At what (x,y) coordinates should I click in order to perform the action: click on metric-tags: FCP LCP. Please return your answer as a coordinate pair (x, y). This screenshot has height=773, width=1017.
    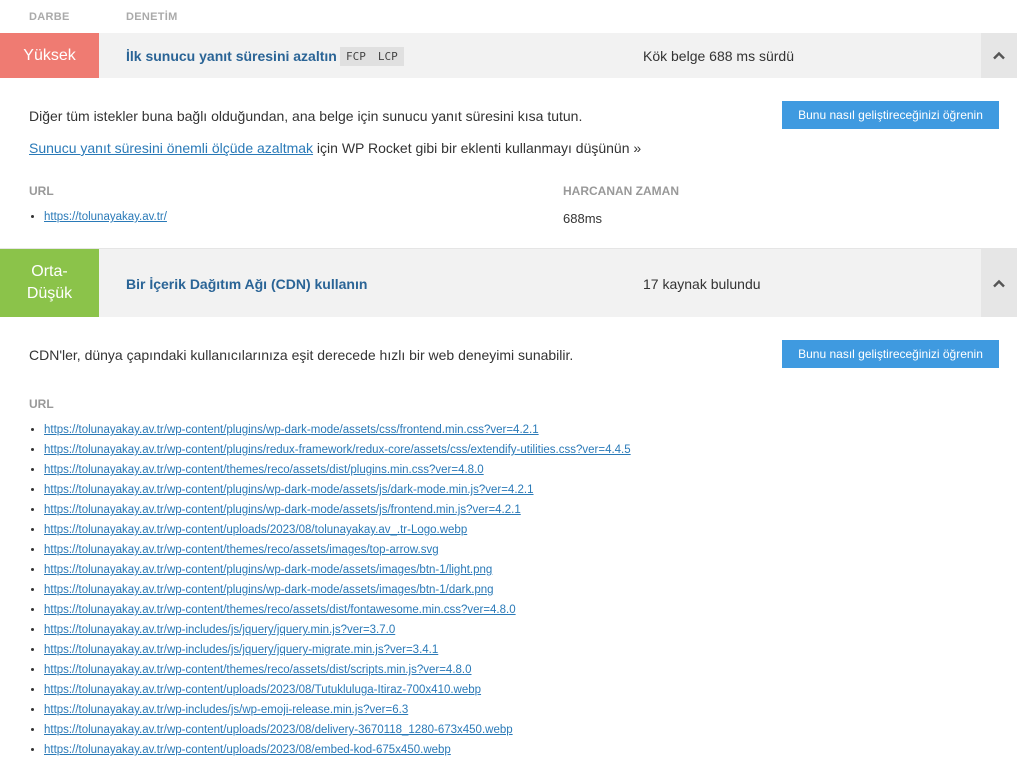
    Looking at the image, I should click on (372, 56).